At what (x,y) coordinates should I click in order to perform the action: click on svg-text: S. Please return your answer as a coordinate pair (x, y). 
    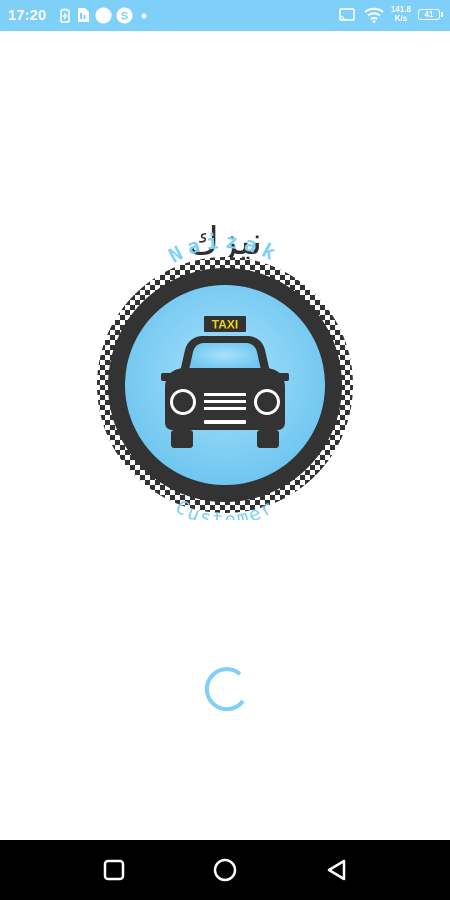
    Looking at the image, I should click on (124, 17).